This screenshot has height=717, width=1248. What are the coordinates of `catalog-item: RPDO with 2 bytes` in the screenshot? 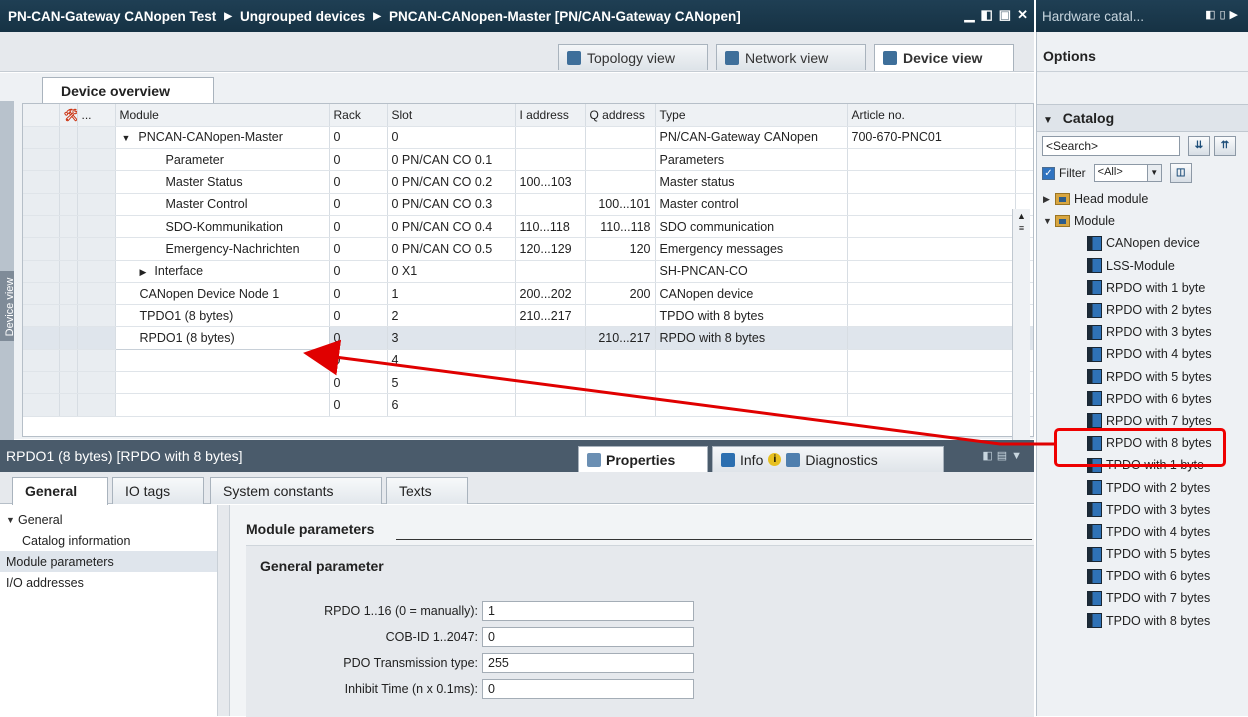 It's located at (1142, 310).